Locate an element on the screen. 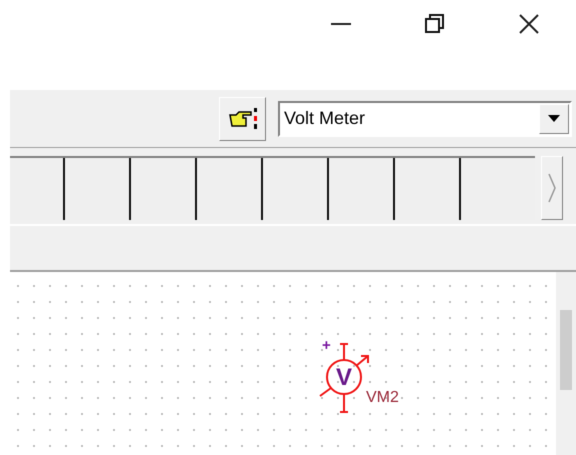  restore-icon is located at coordinates (435, 24).